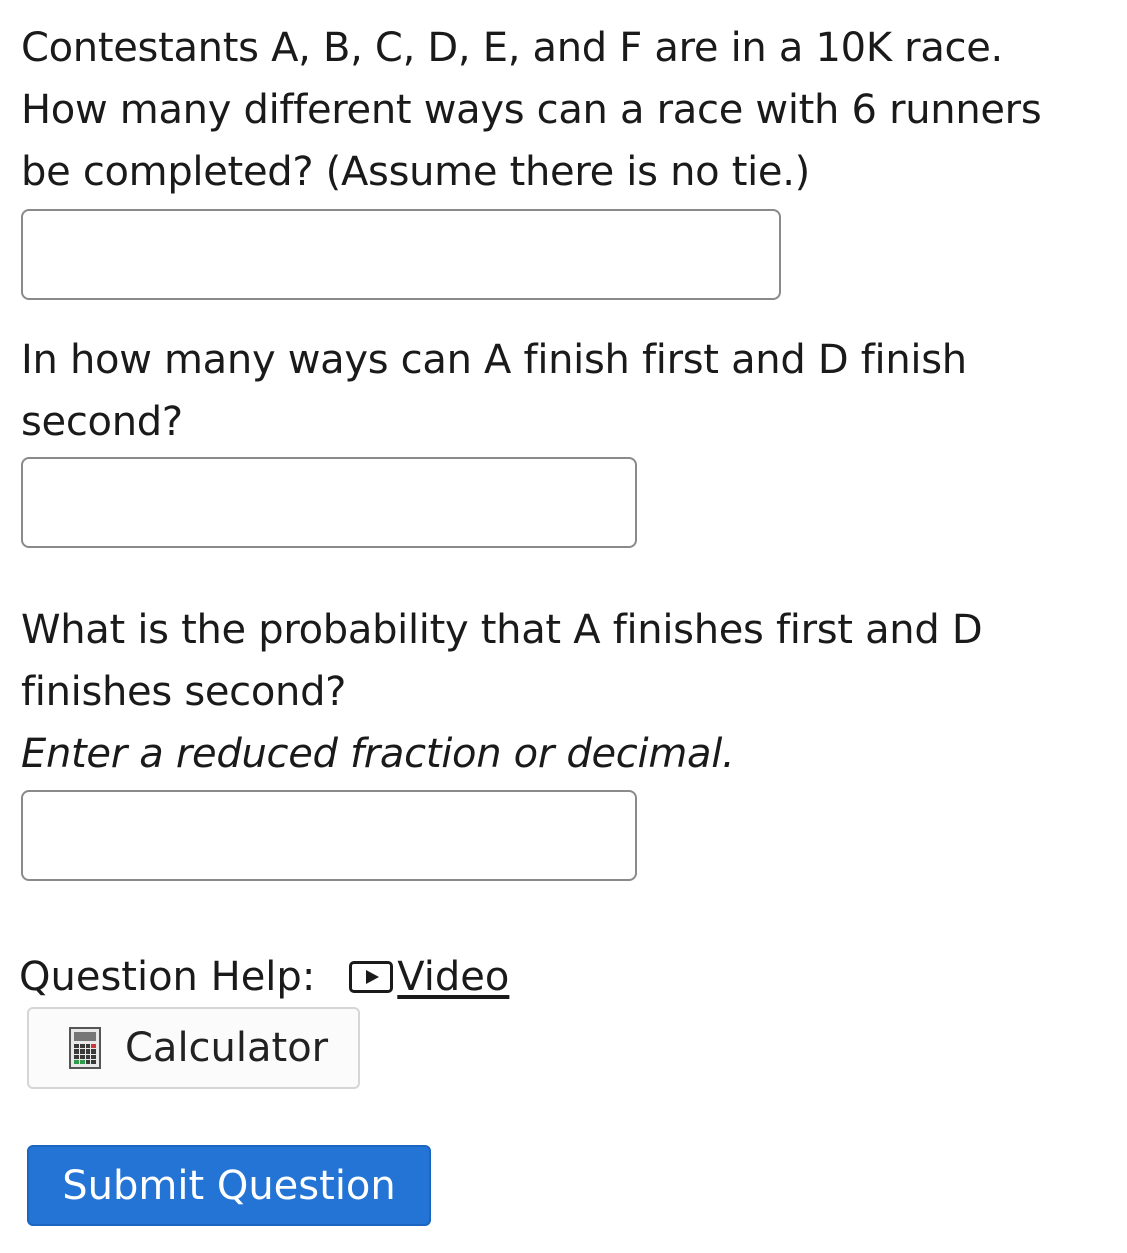 Image resolution: width=1127 pixels, height=1253 pixels. Describe the element at coordinates (184, 692) in the screenshot. I see `question-3-line-2: finishes second?` at that location.